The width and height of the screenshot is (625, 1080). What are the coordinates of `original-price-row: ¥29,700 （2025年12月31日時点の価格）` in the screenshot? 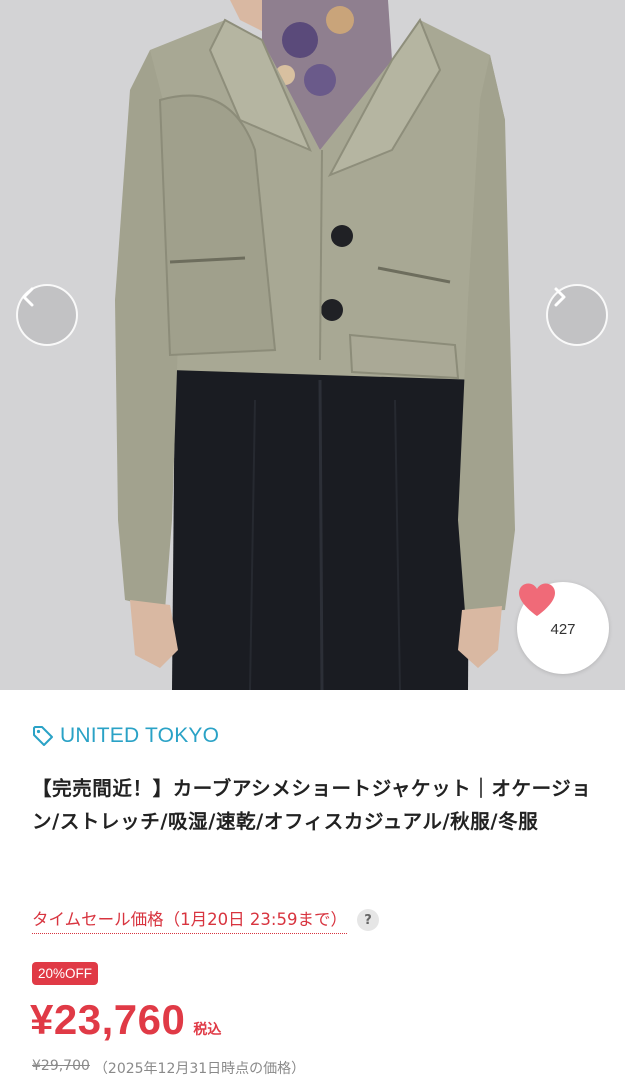 It's located at (168, 1068).